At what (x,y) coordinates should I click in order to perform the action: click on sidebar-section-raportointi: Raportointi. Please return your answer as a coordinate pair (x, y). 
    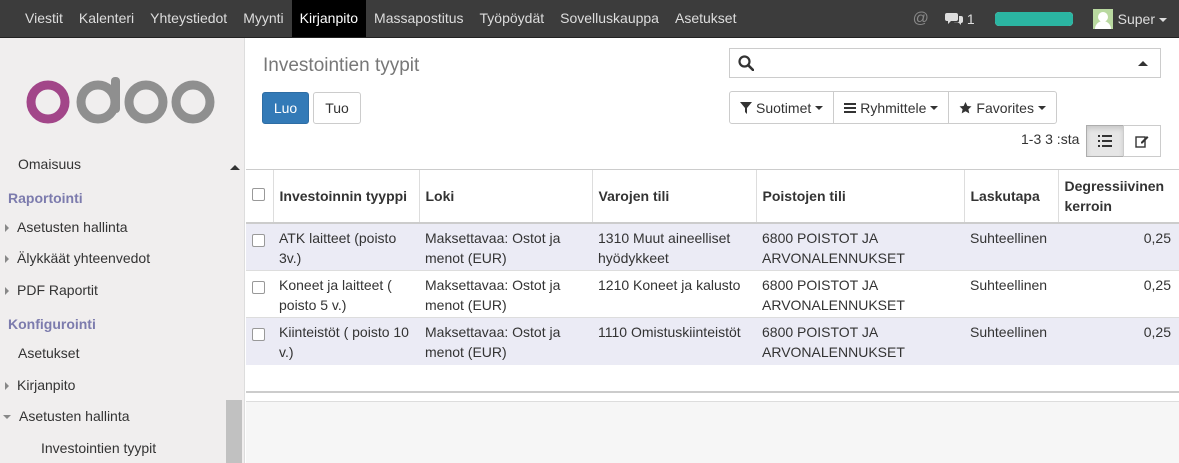
    Looking at the image, I should click on (45, 198).